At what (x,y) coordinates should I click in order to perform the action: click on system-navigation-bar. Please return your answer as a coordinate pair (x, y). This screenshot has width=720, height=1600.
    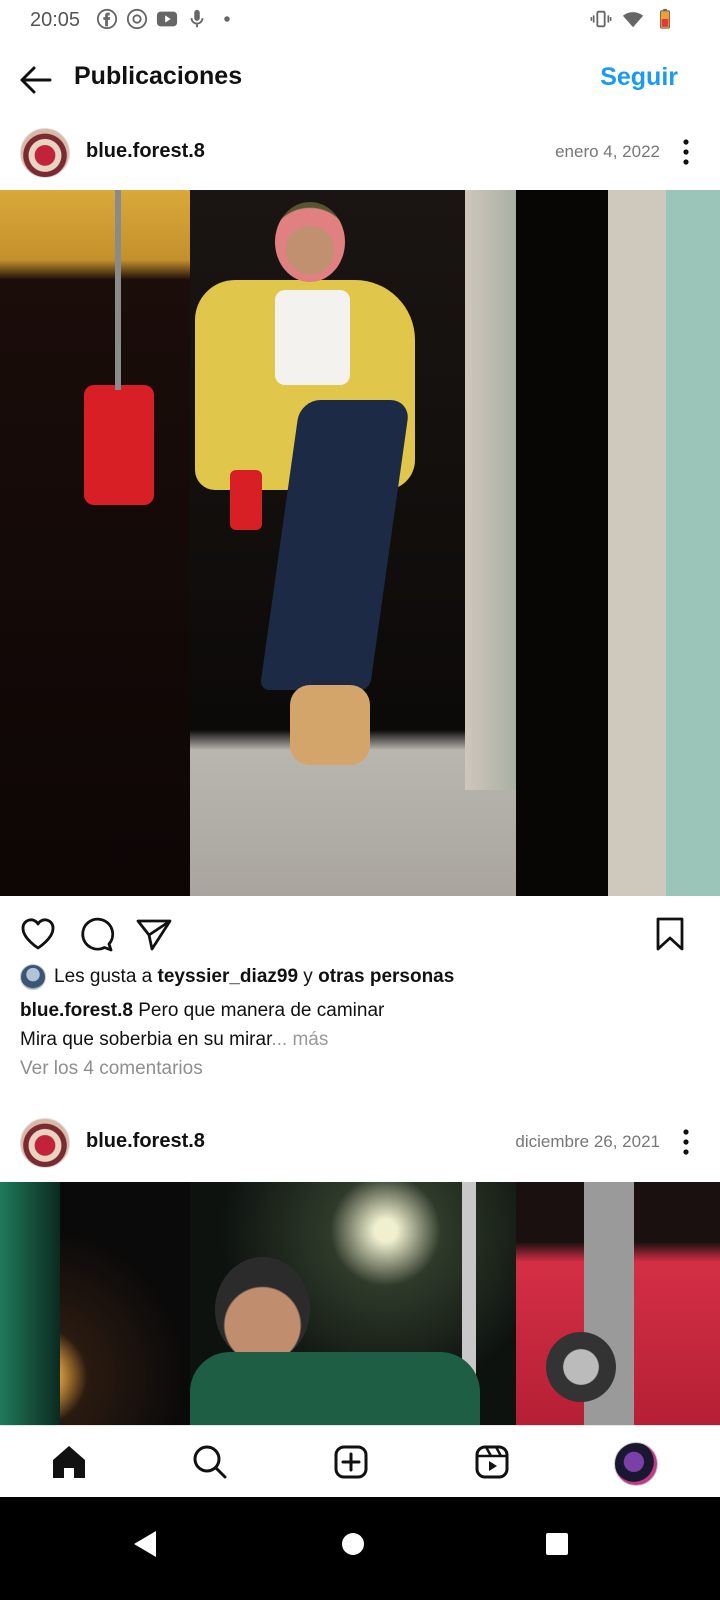
    Looking at the image, I should click on (360, 1548).